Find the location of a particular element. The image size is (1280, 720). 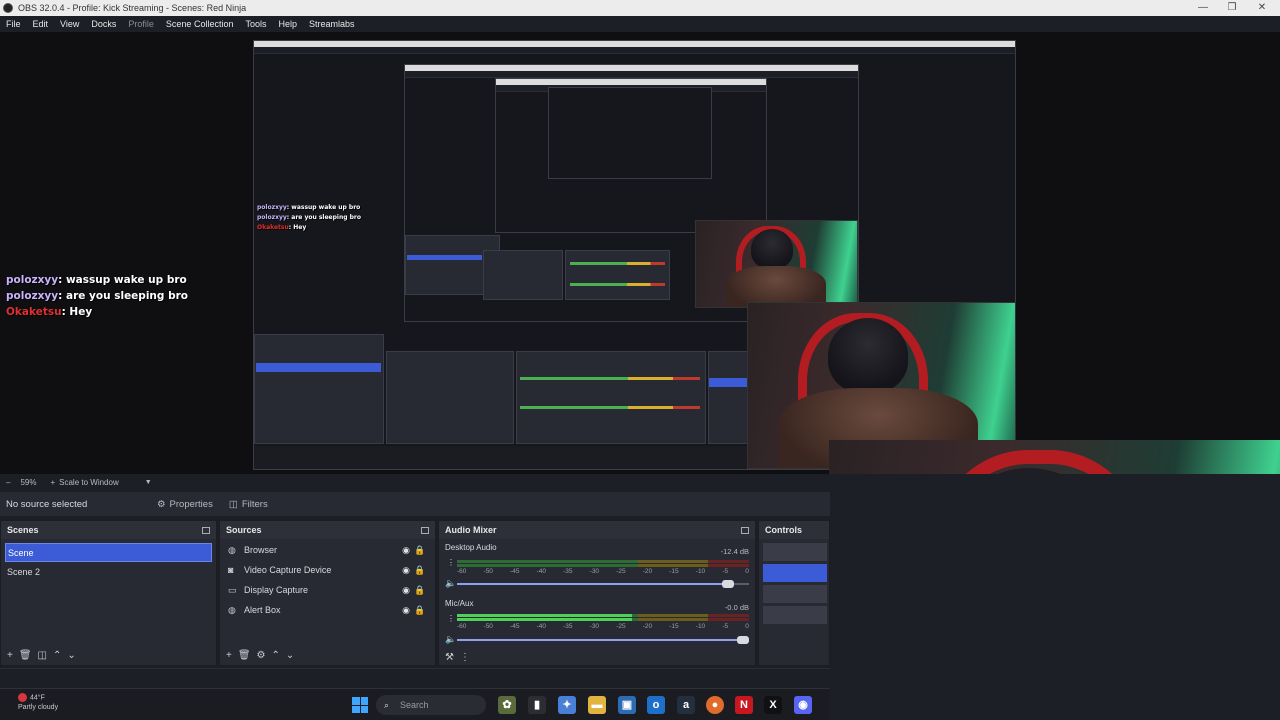

webcam-feed is located at coordinates (1054, 457).